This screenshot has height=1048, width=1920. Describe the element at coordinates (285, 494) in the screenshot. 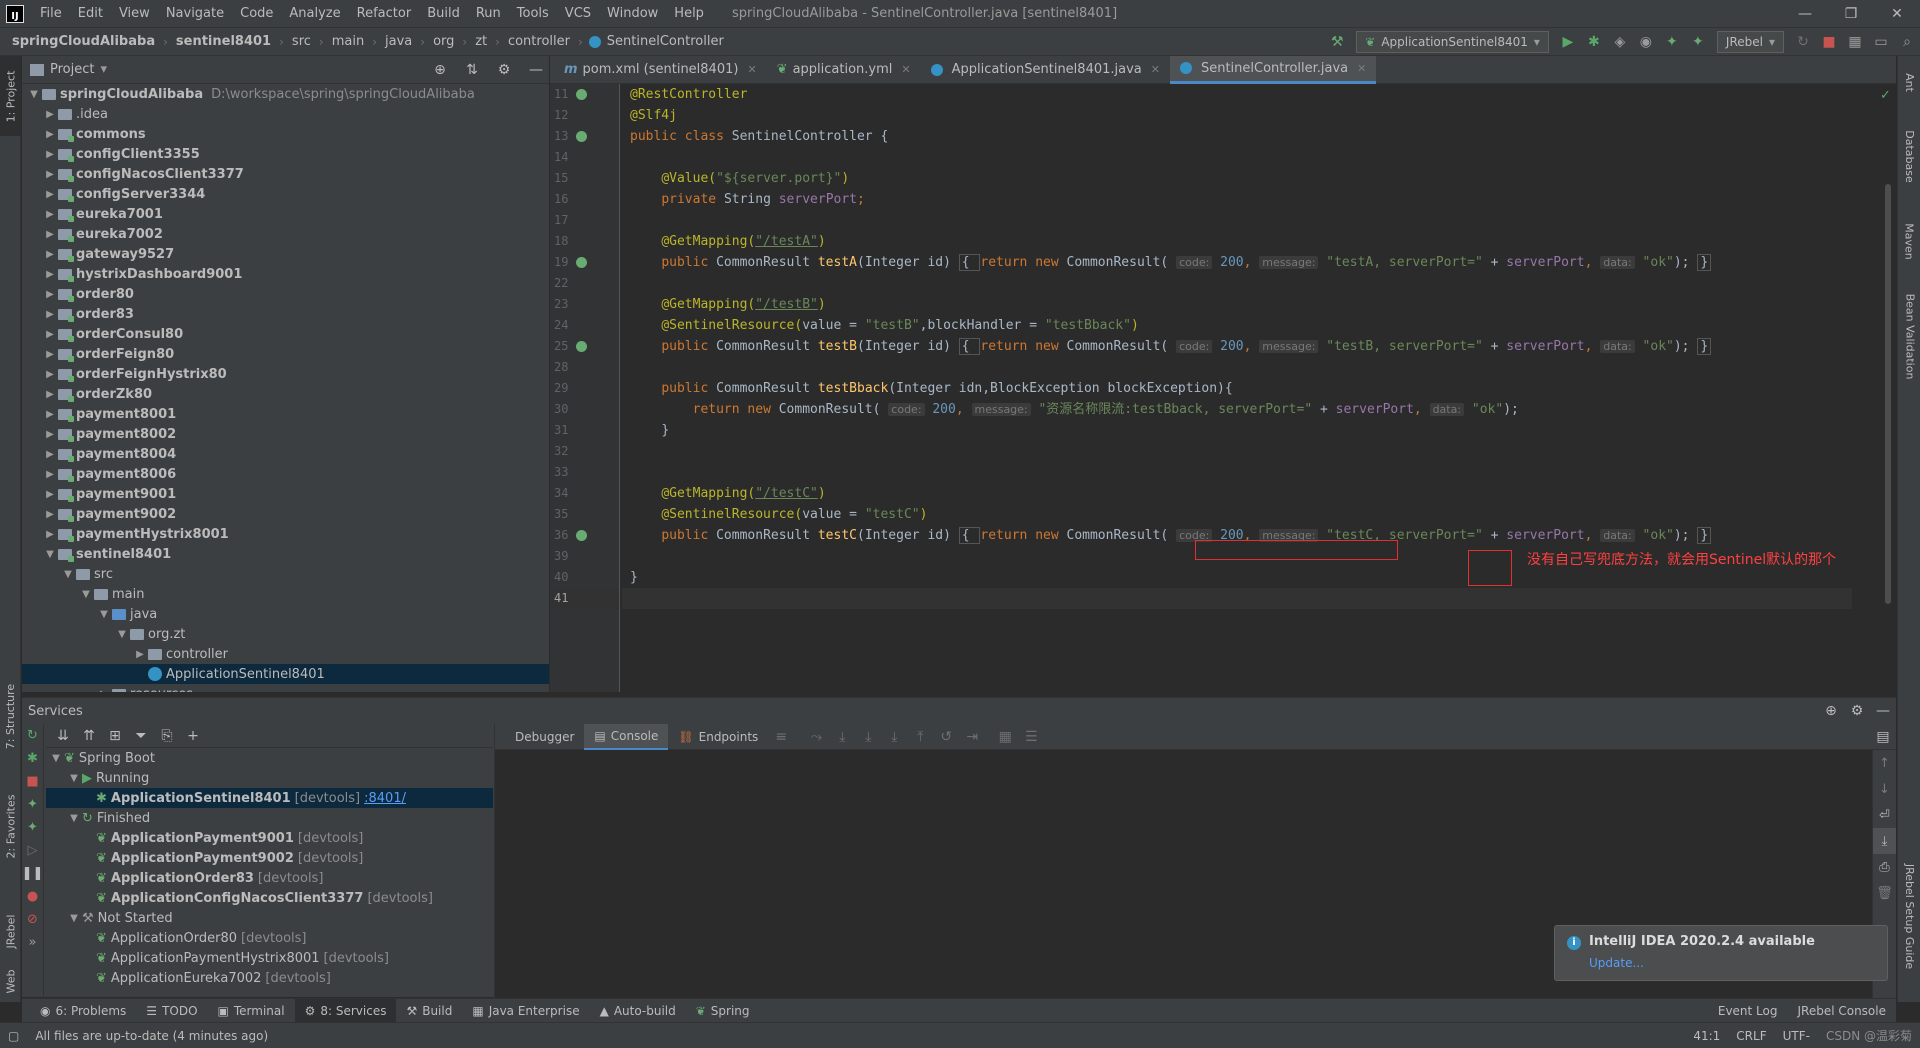

I see `tree-item: ▶ payment9001` at that location.